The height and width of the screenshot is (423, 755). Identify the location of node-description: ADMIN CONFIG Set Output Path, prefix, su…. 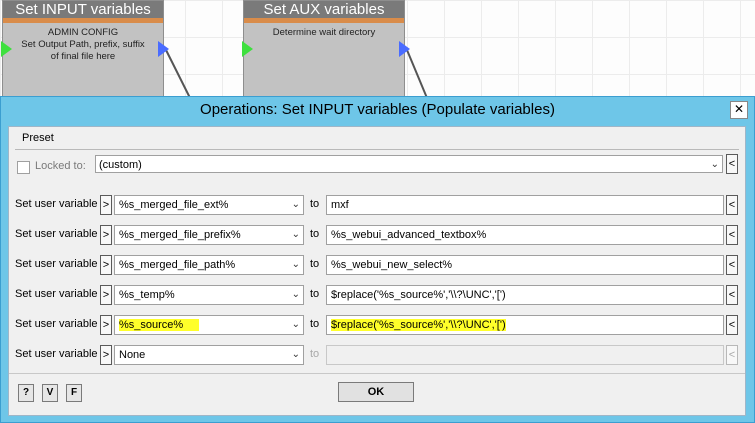
(83, 43).